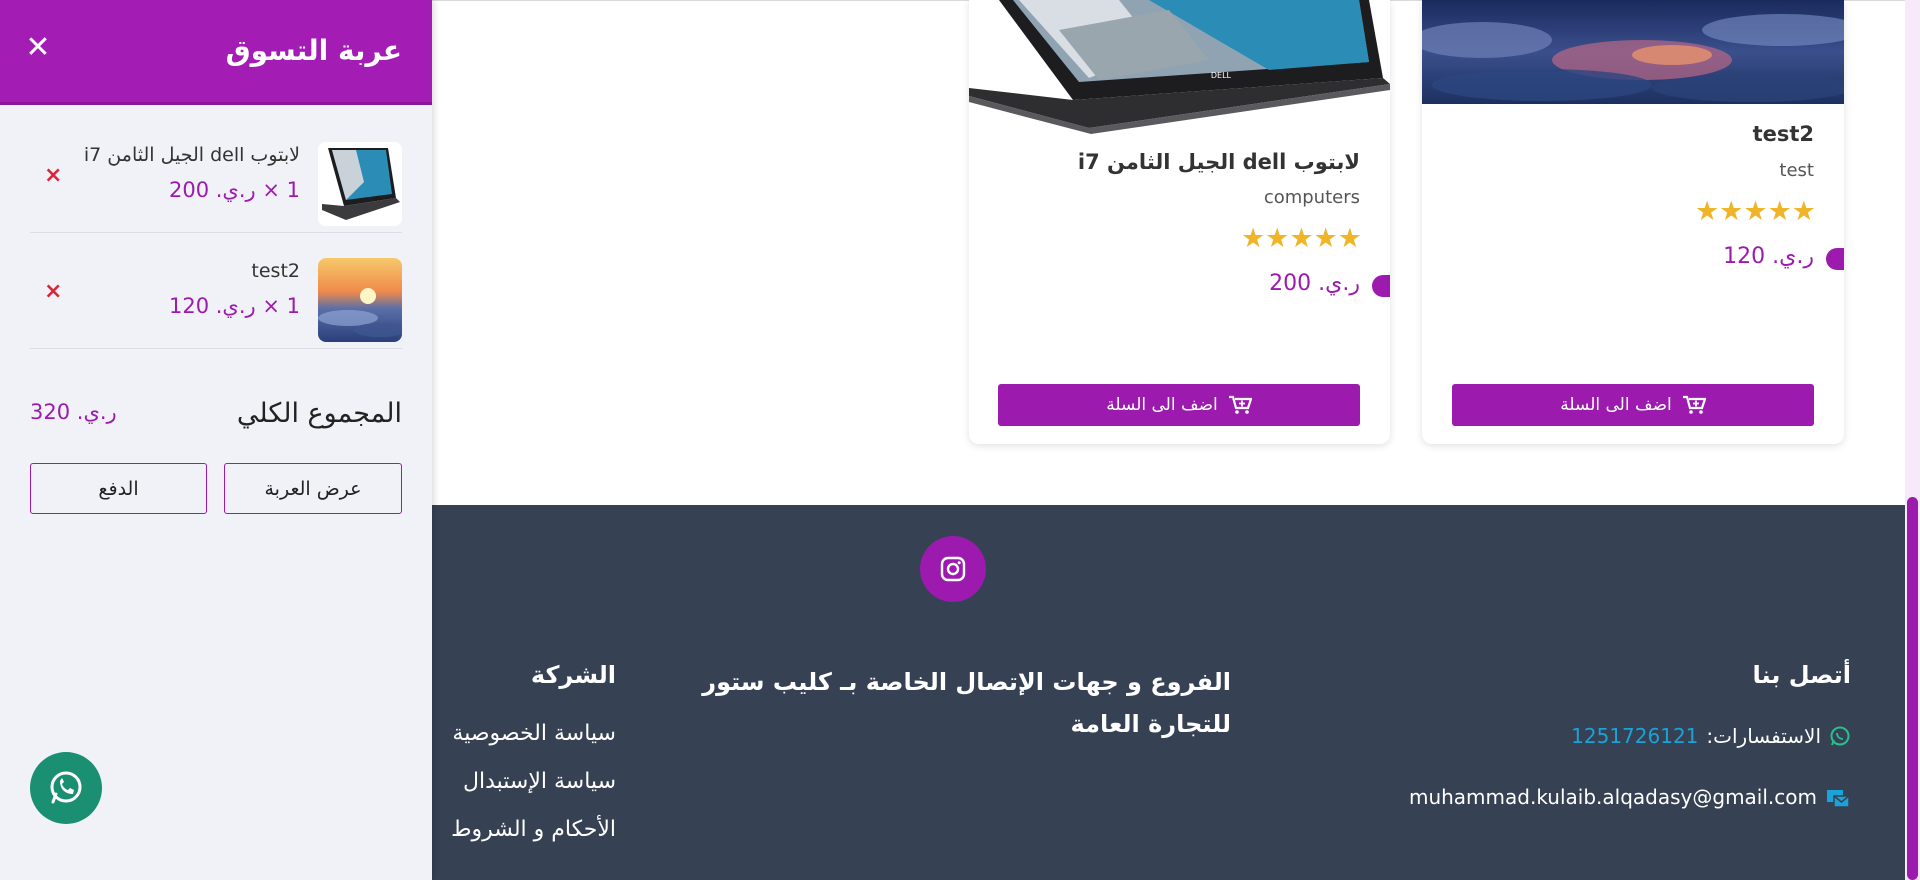 This screenshot has width=1920, height=880. What do you see at coordinates (1633, 52) in the screenshot?
I see `product-image-clouds` at bounding box center [1633, 52].